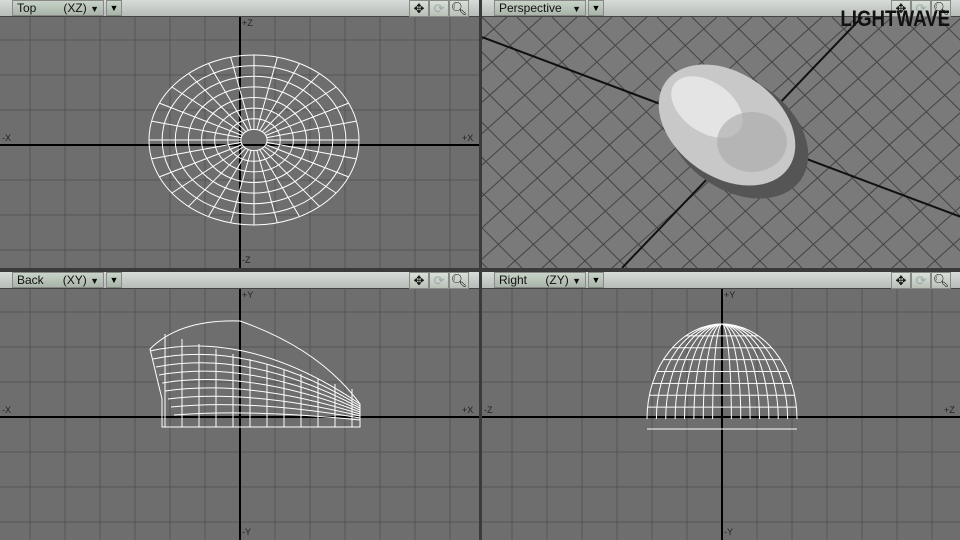 The height and width of the screenshot is (540, 960). What do you see at coordinates (239, 280) in the screenshot?
I see `viewport-header: Back (XY) ▼ ▼ ✥ ⟳ 🔍︎` at bounding box center [239, 280].